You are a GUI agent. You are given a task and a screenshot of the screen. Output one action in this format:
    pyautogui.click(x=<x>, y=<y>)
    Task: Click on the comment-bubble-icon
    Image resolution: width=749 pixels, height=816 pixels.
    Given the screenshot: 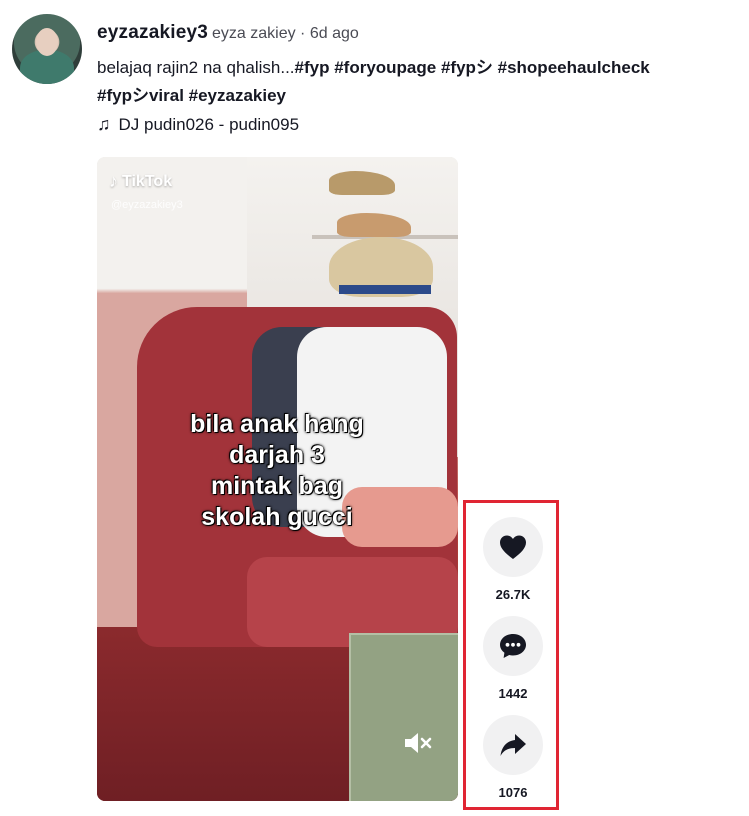 What is the action you would take?
    pyautogui.click(x=513, y=646)
    